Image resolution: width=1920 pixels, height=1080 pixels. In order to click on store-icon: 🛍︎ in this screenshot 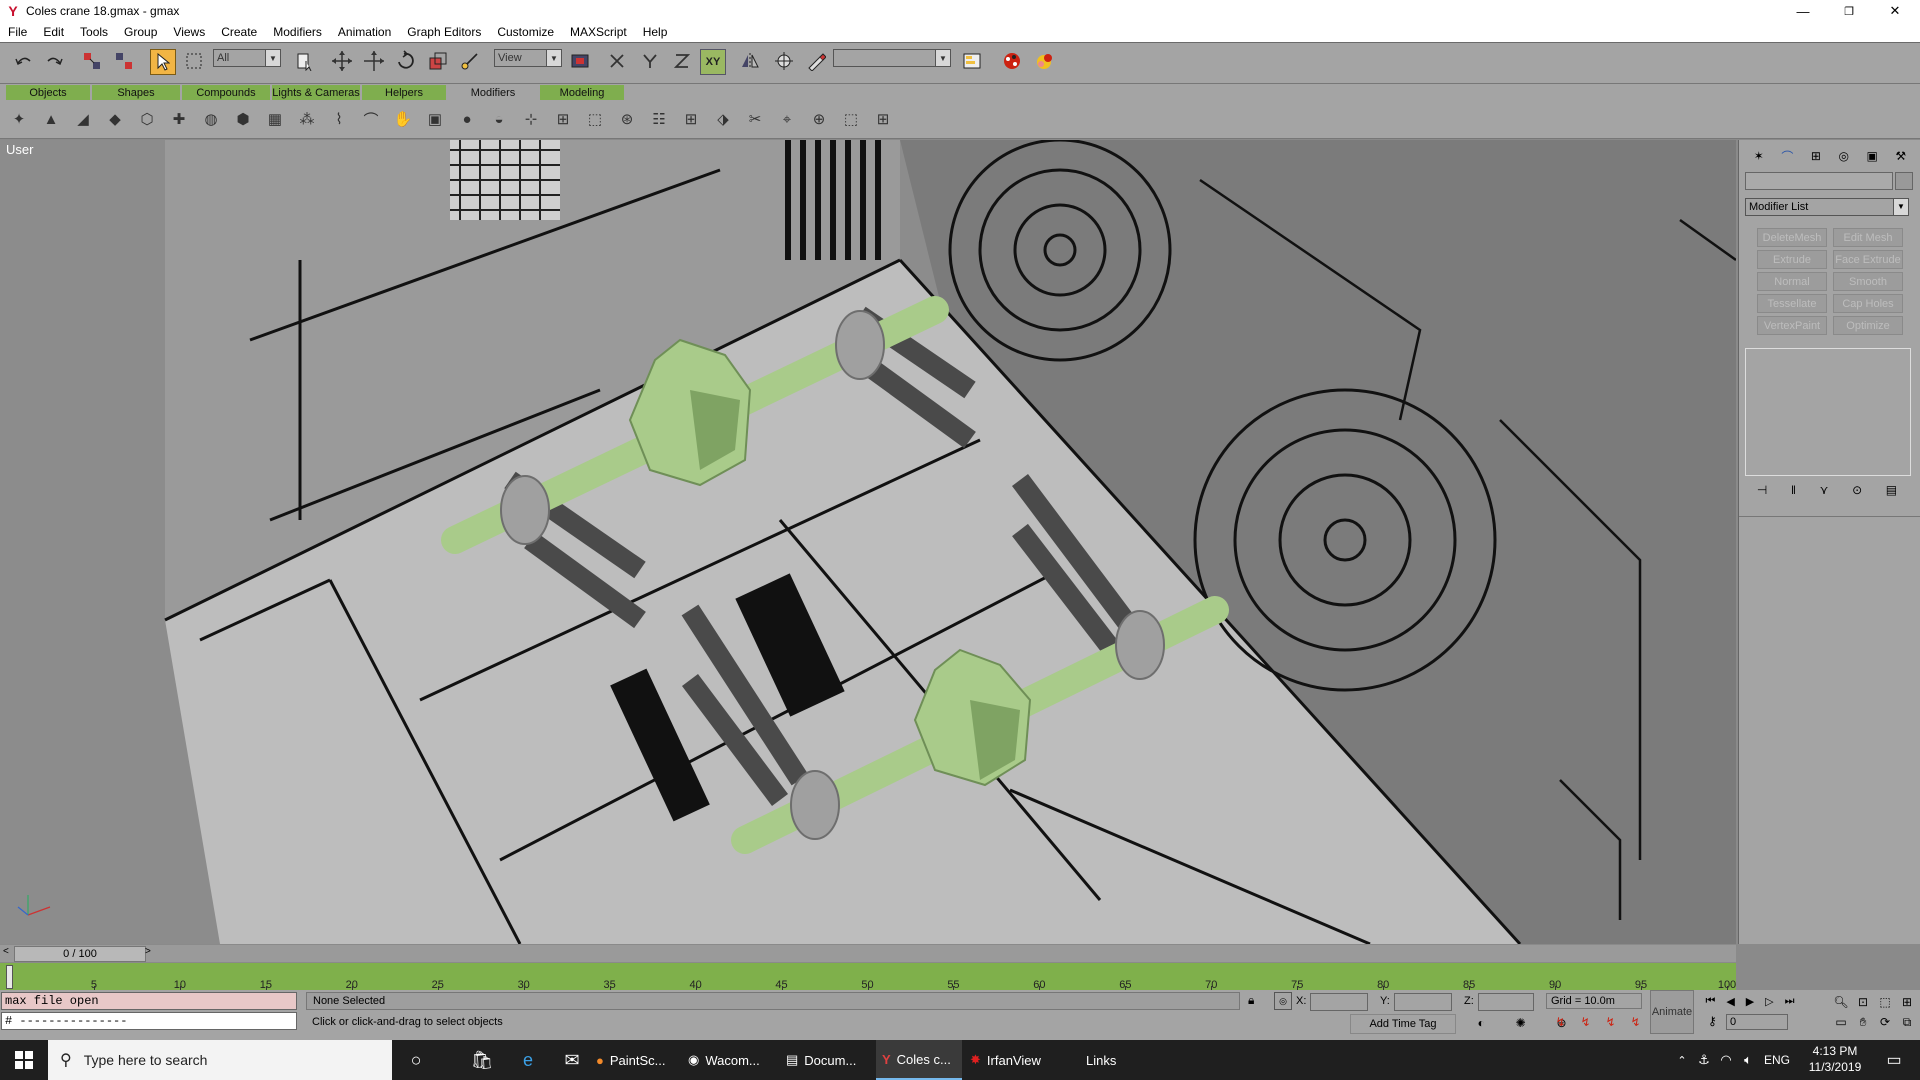, I will do `click(482, 1060)`.